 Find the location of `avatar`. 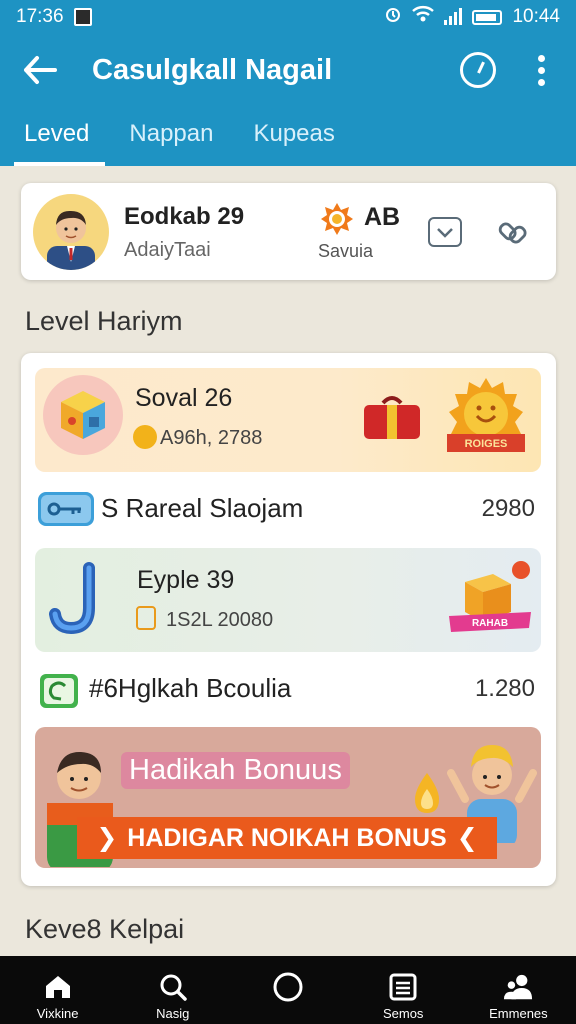

avatar is located at coordinates (71, 232).